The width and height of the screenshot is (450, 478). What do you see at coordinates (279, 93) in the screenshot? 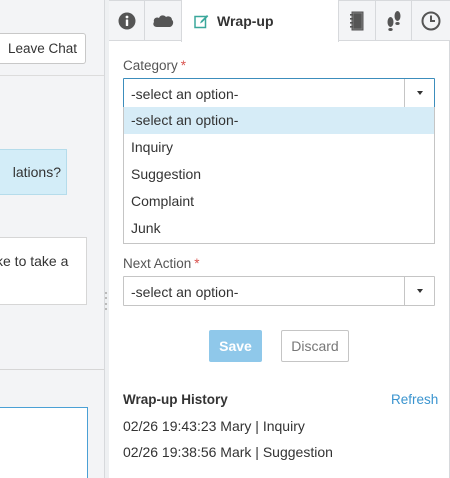
I see `category-select: -select an option-` at bounding box center [279, 93].